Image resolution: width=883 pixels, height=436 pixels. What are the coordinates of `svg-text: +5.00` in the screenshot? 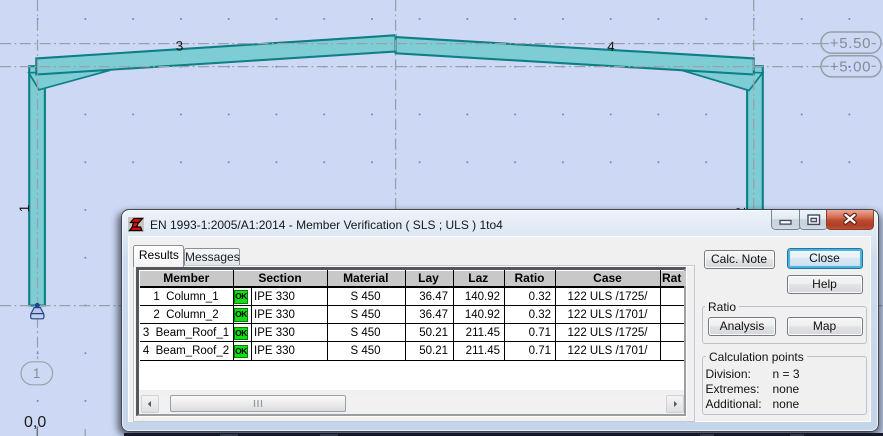 It's located at (850, 67).